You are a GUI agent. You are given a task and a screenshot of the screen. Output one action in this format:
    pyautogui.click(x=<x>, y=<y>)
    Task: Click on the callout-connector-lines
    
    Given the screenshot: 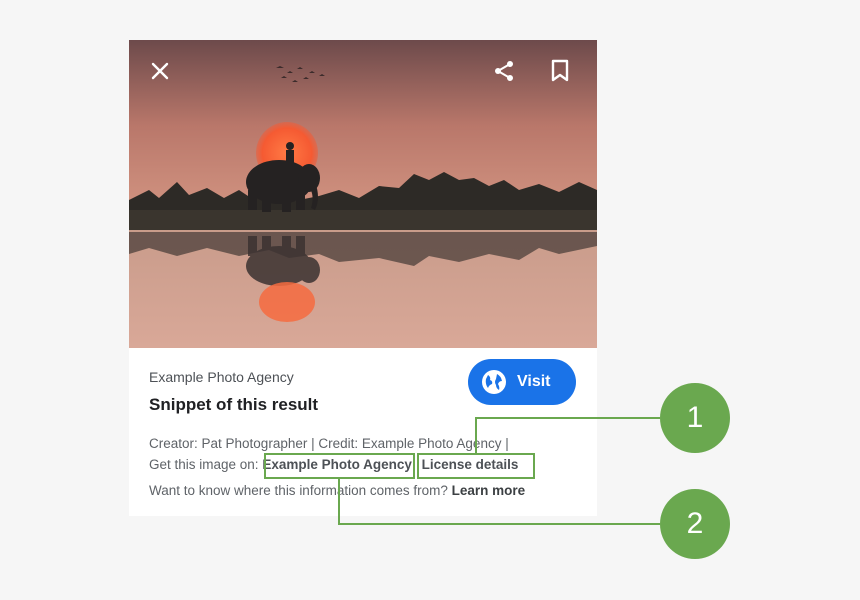 What is the action you would take?
    pyautogui.click(x=499, y=471)
    